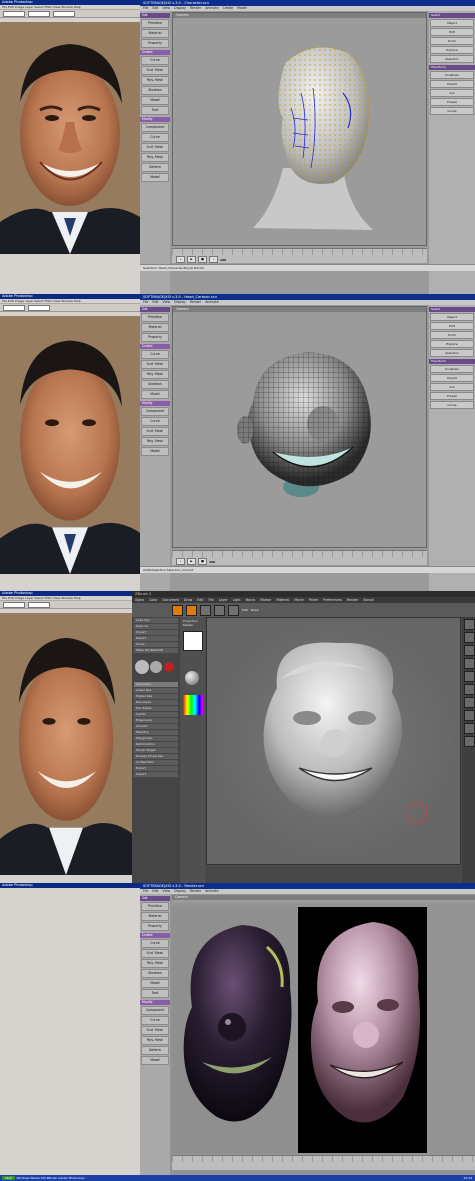 Image resolution: width=475 pixels, height=1181 pixels. Describe the element at coordinates (452, 378) in the screenshot. I see `mcp-button: Parent` at that location.